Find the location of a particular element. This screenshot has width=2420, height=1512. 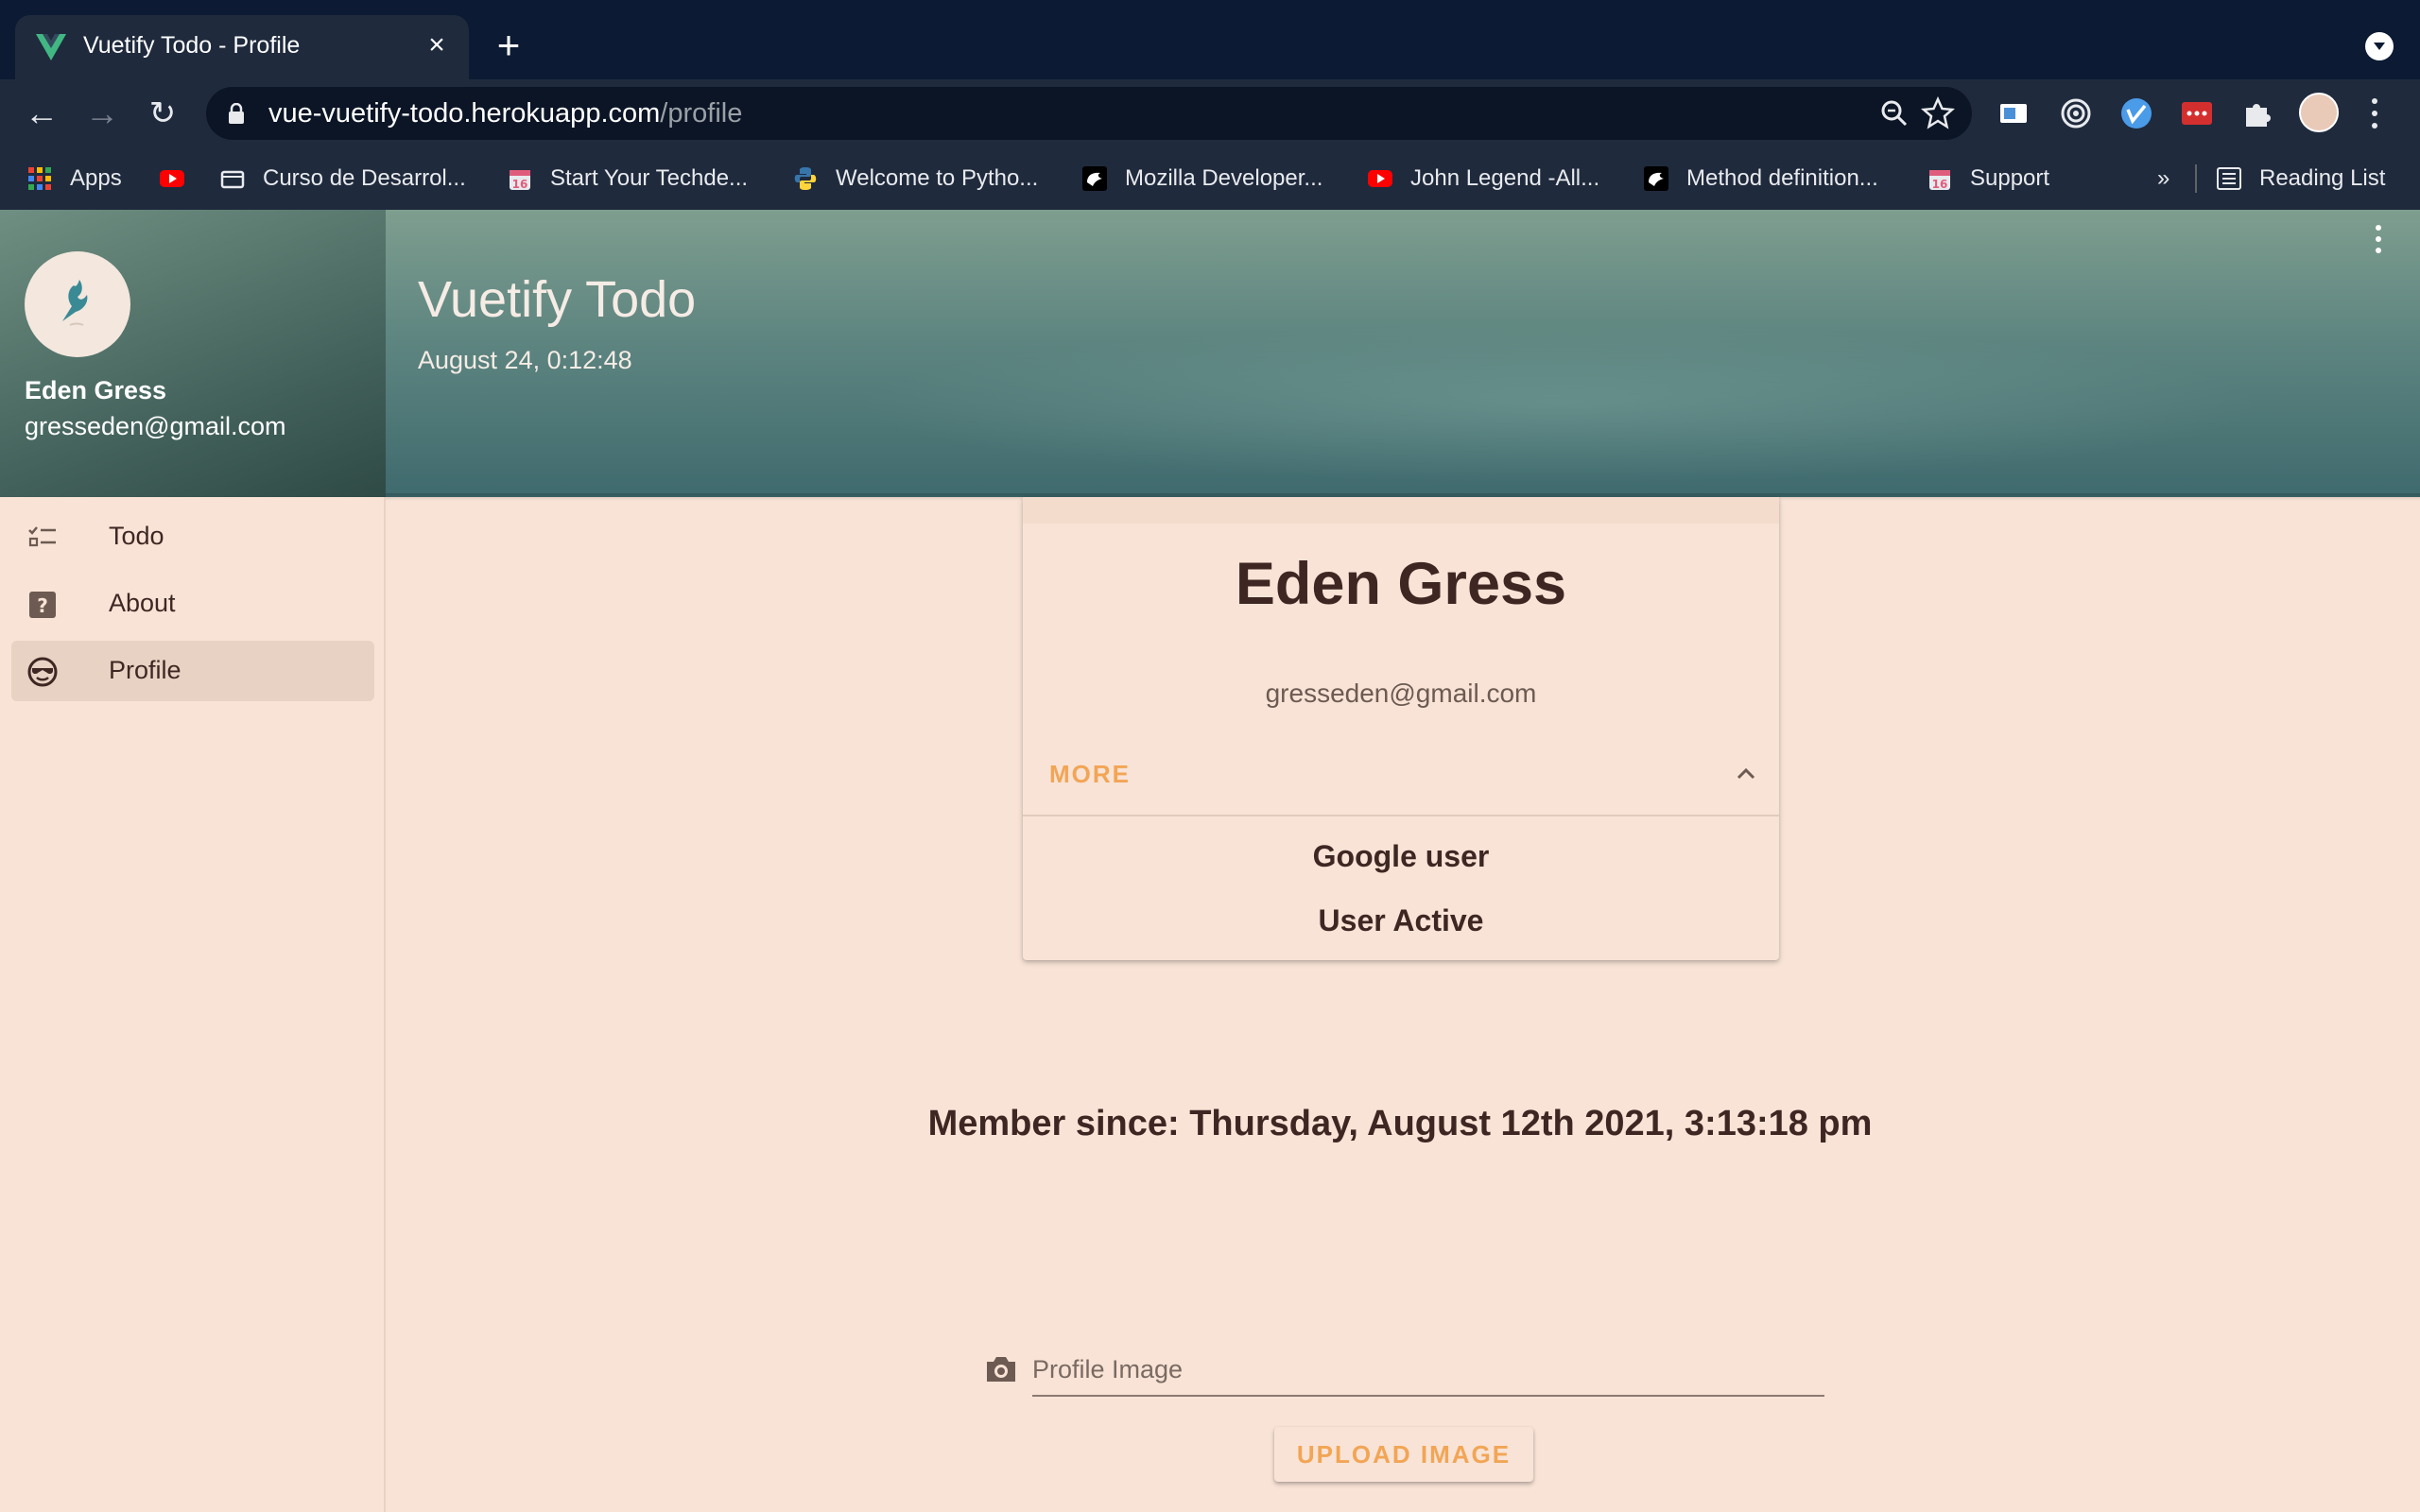

help-box-icon: ? is located at coordinates (42, 605).